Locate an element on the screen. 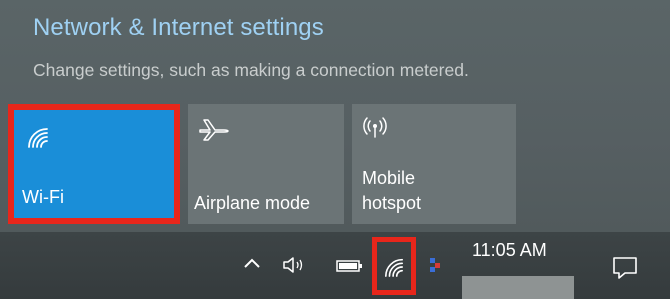  airplane-mode-label: Airplane mode is located at coordinates (252, 203).